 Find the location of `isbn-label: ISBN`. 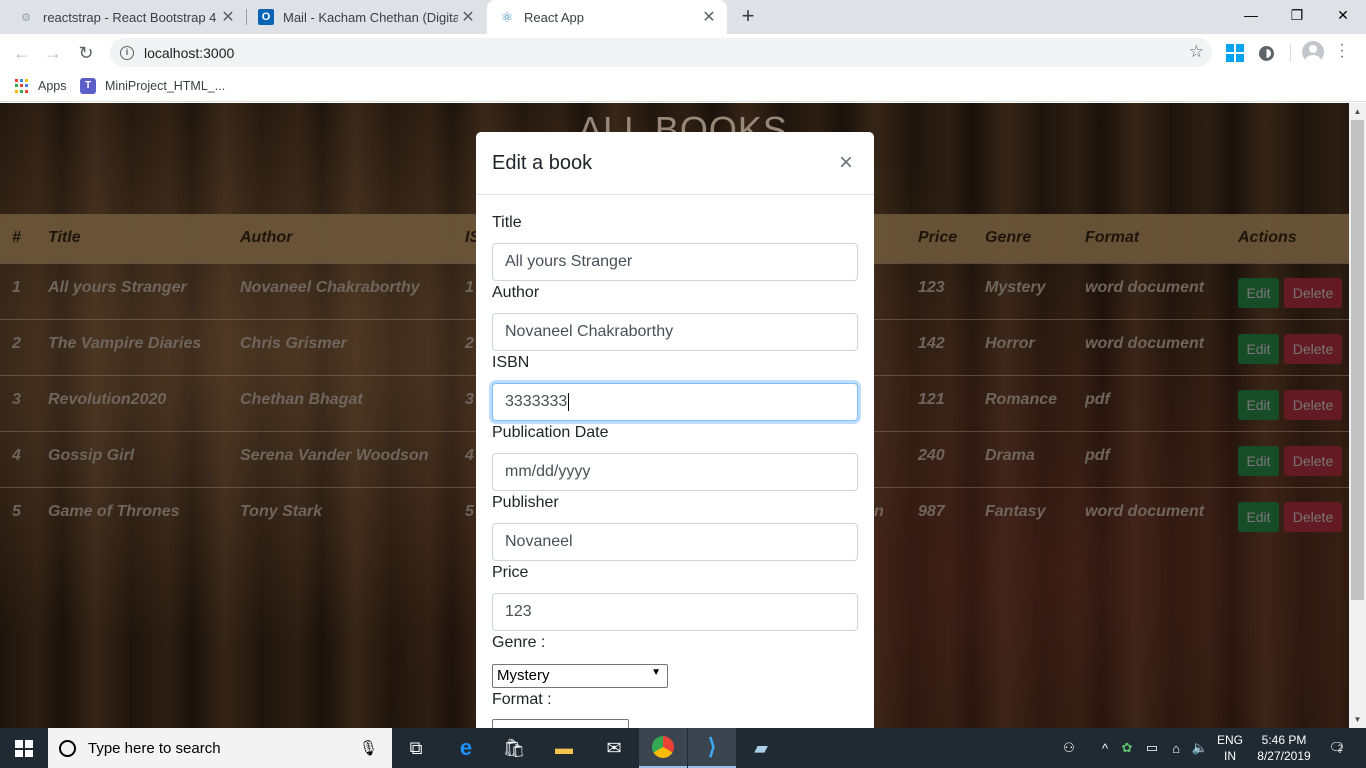

isbn-label: ISBN is located at coordinates (511, 362).